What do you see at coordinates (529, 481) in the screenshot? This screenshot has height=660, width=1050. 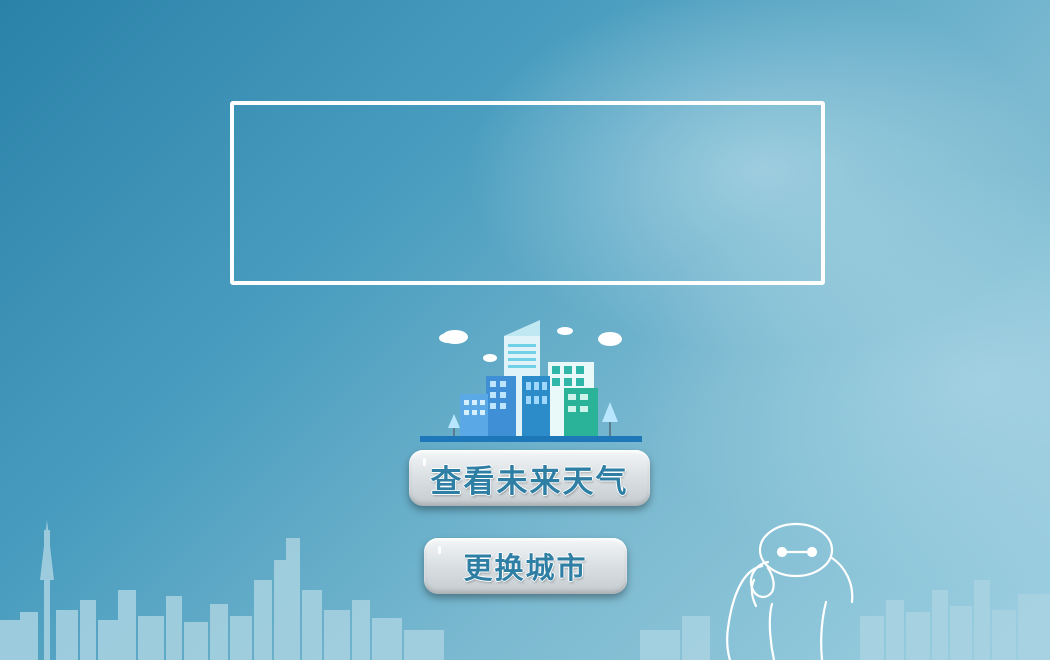 I see `view-forecast-label: 查看未来天气` at bounding box center [529, 481].